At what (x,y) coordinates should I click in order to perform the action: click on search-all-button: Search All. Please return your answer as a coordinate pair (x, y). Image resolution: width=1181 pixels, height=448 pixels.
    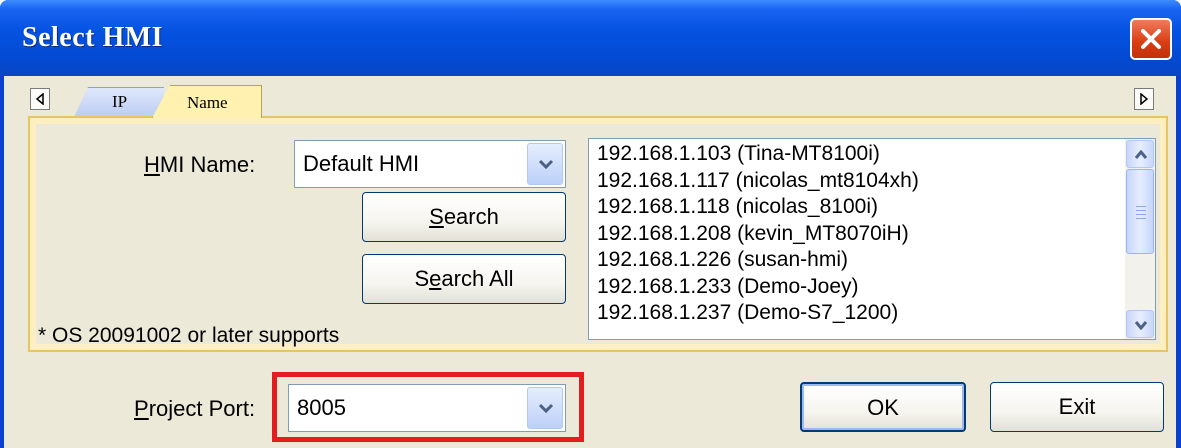
    Looking at the image, I should click on (464, 279).